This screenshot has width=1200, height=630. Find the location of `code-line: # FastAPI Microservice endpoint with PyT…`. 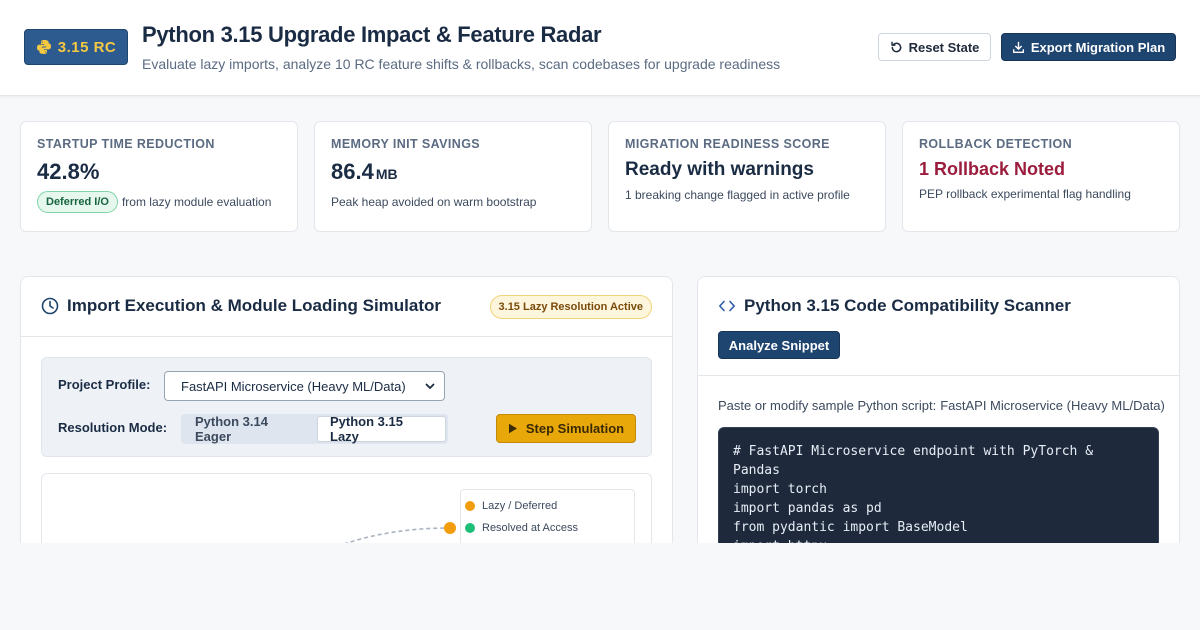

code-line: # FastAPI Microservice endpoint with PyT… is located at coordinates (917, 461).